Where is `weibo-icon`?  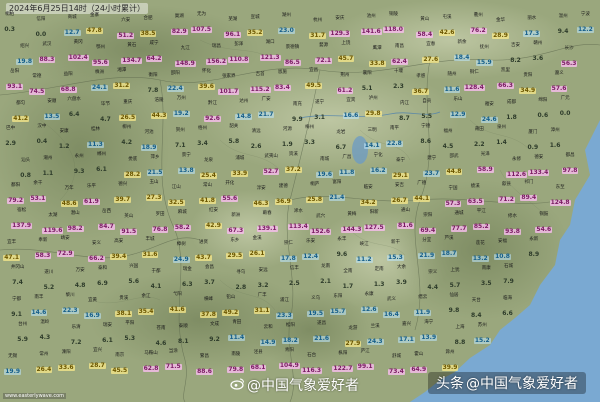 weibo-icon is located at coordinates (237, 385).